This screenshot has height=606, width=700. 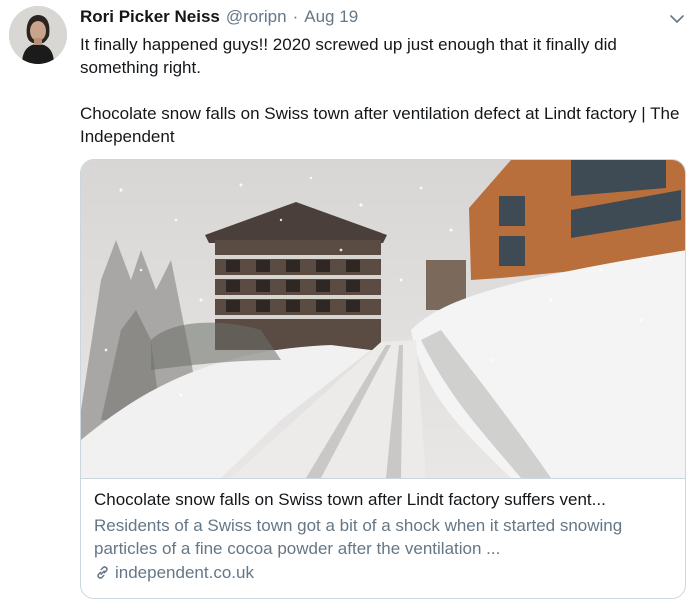 I want to click on avatar, so click(x=38, y=35).